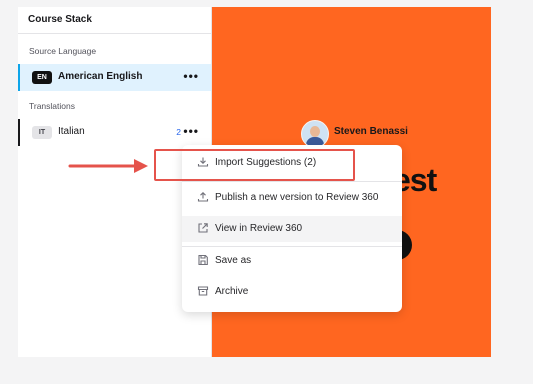  What do you see at coordinates (315, 134) in the screenshot?
I see `presenter-avatar` at bounding box center [315, 134].